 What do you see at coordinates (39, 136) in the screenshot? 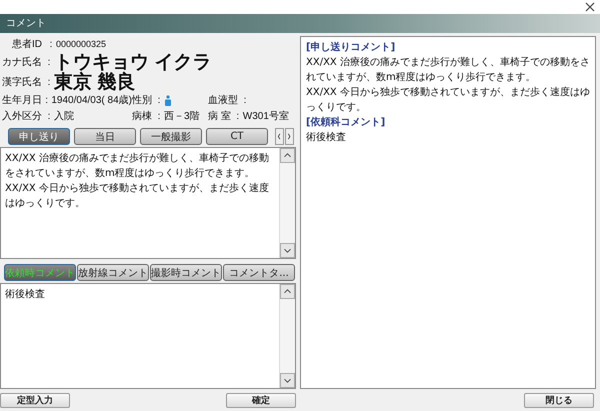
I see `tab: 申し送り` at bounding box center [39, 136].